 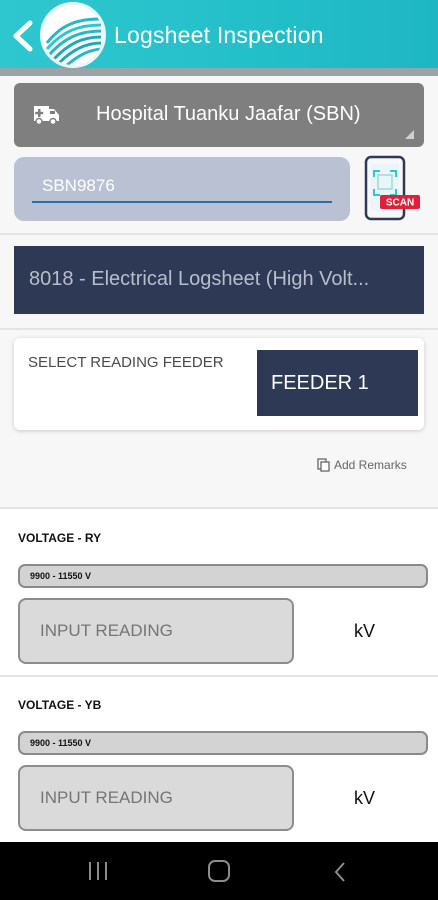 I want to click on chevron-left-icon, so click(x=23, y=36).